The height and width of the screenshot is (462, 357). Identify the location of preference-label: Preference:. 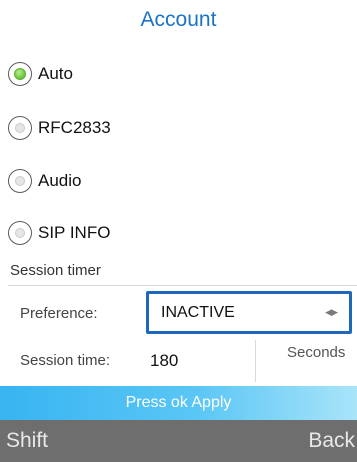
(59, 313).